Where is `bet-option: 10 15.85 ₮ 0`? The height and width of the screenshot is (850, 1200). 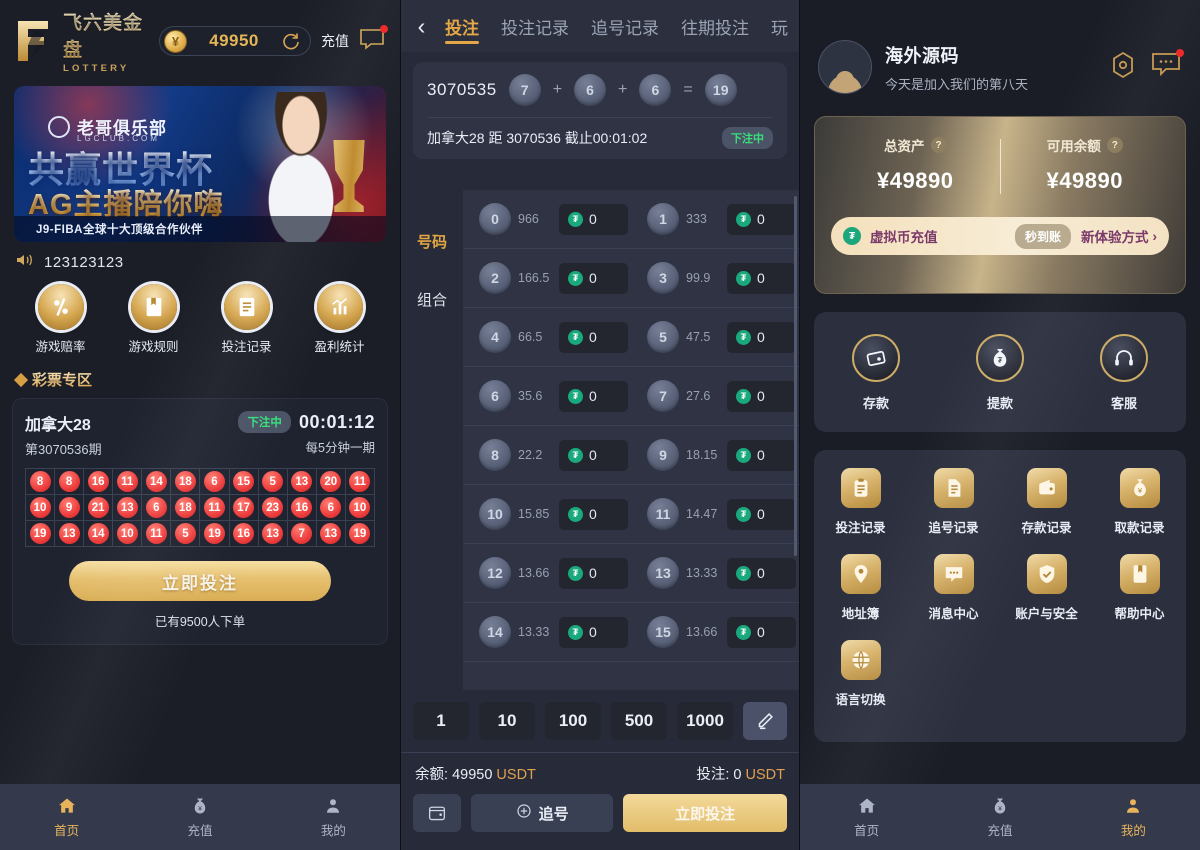 bet-option: 10 15.85 ₮ 0 is located at coordinates (547, 514).